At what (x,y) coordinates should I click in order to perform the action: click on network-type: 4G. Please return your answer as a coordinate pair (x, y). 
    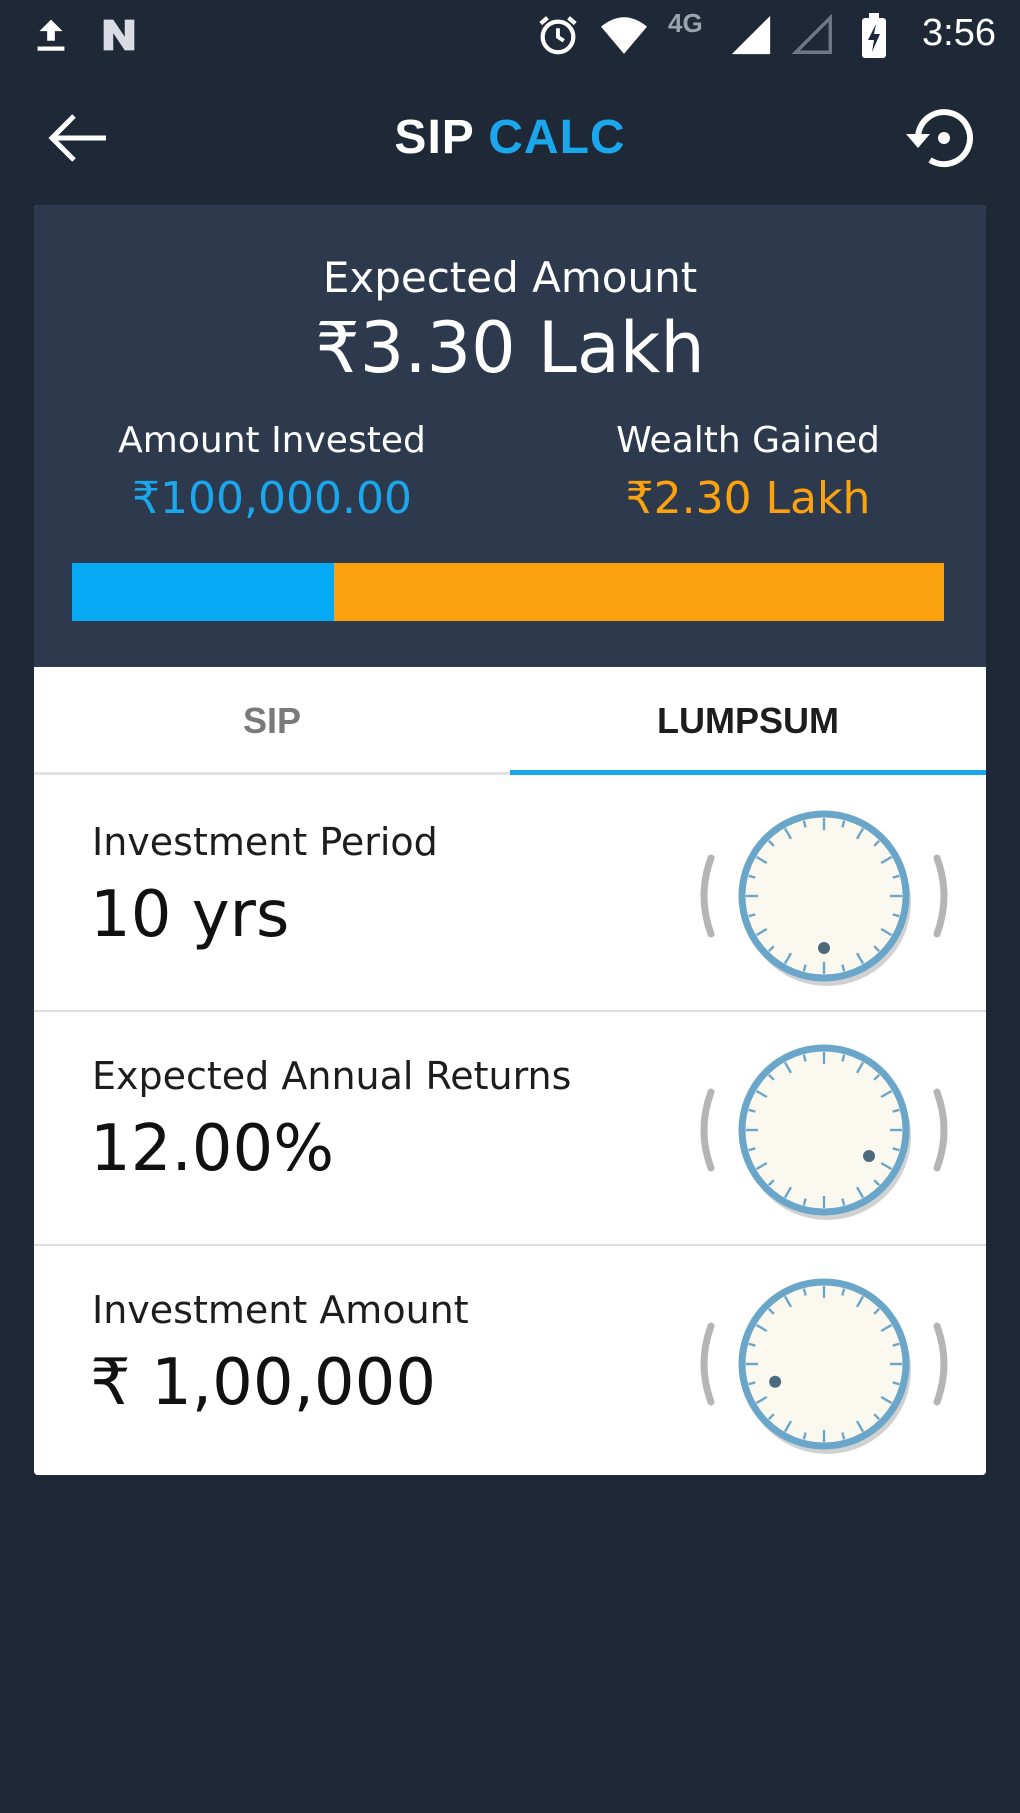
    Looking at the image, I should click on (685, 23).